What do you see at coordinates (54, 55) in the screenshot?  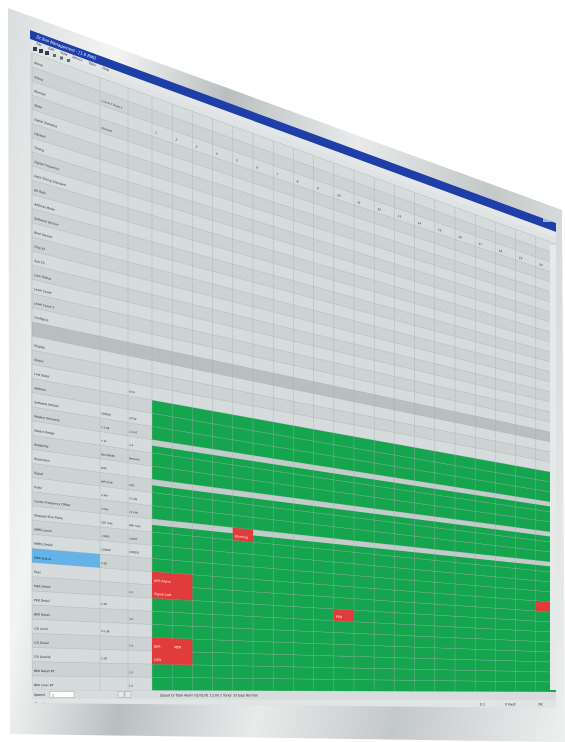 I see `arrow-icon` at bounding box center [54, 55].